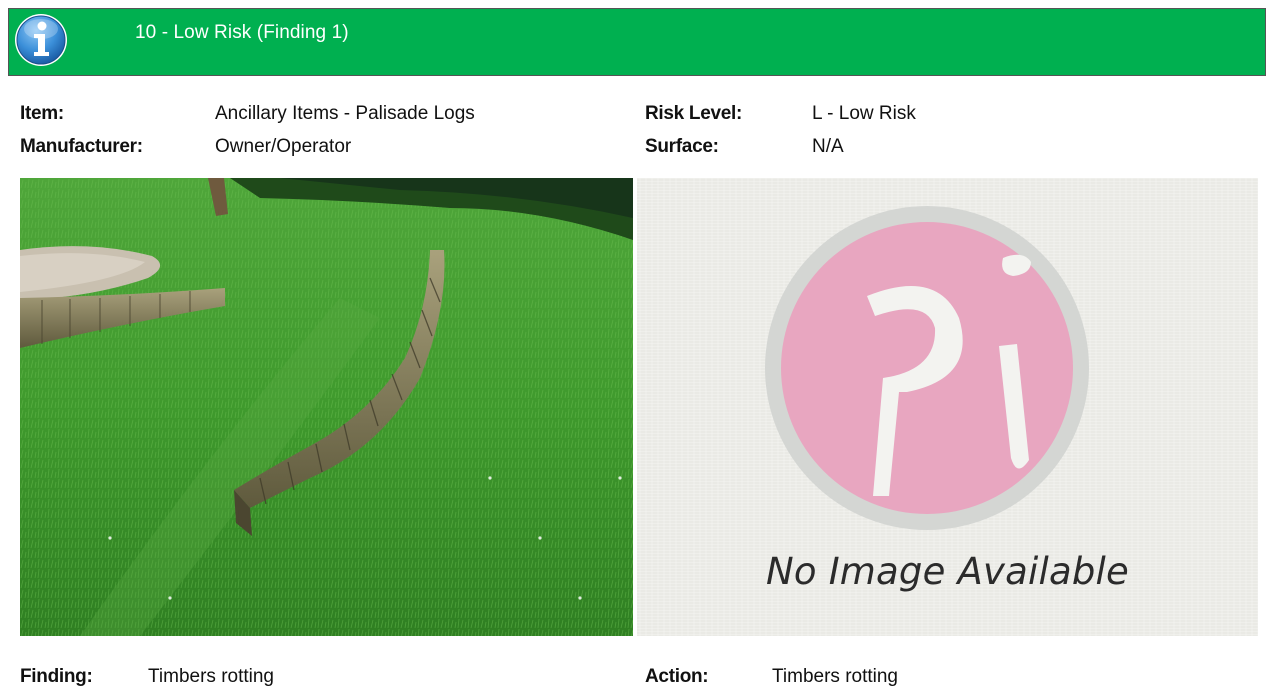 This screenshot has width=1270, height=695. Describe the element at coordinates (81, 146) in the screenshot. I see `manufacturer-label: Manufacturer:` at that location.